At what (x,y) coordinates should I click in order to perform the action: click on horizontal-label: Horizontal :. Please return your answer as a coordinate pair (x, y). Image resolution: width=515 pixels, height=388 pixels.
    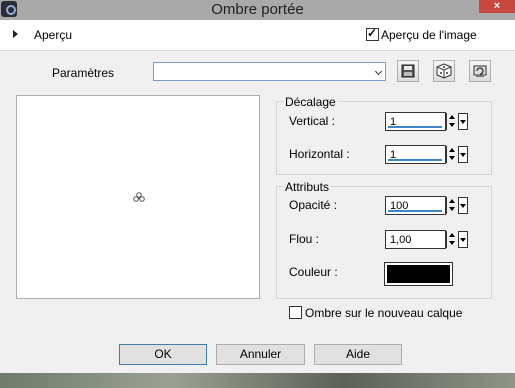
    Looking at the image, I should click on (319, 154).